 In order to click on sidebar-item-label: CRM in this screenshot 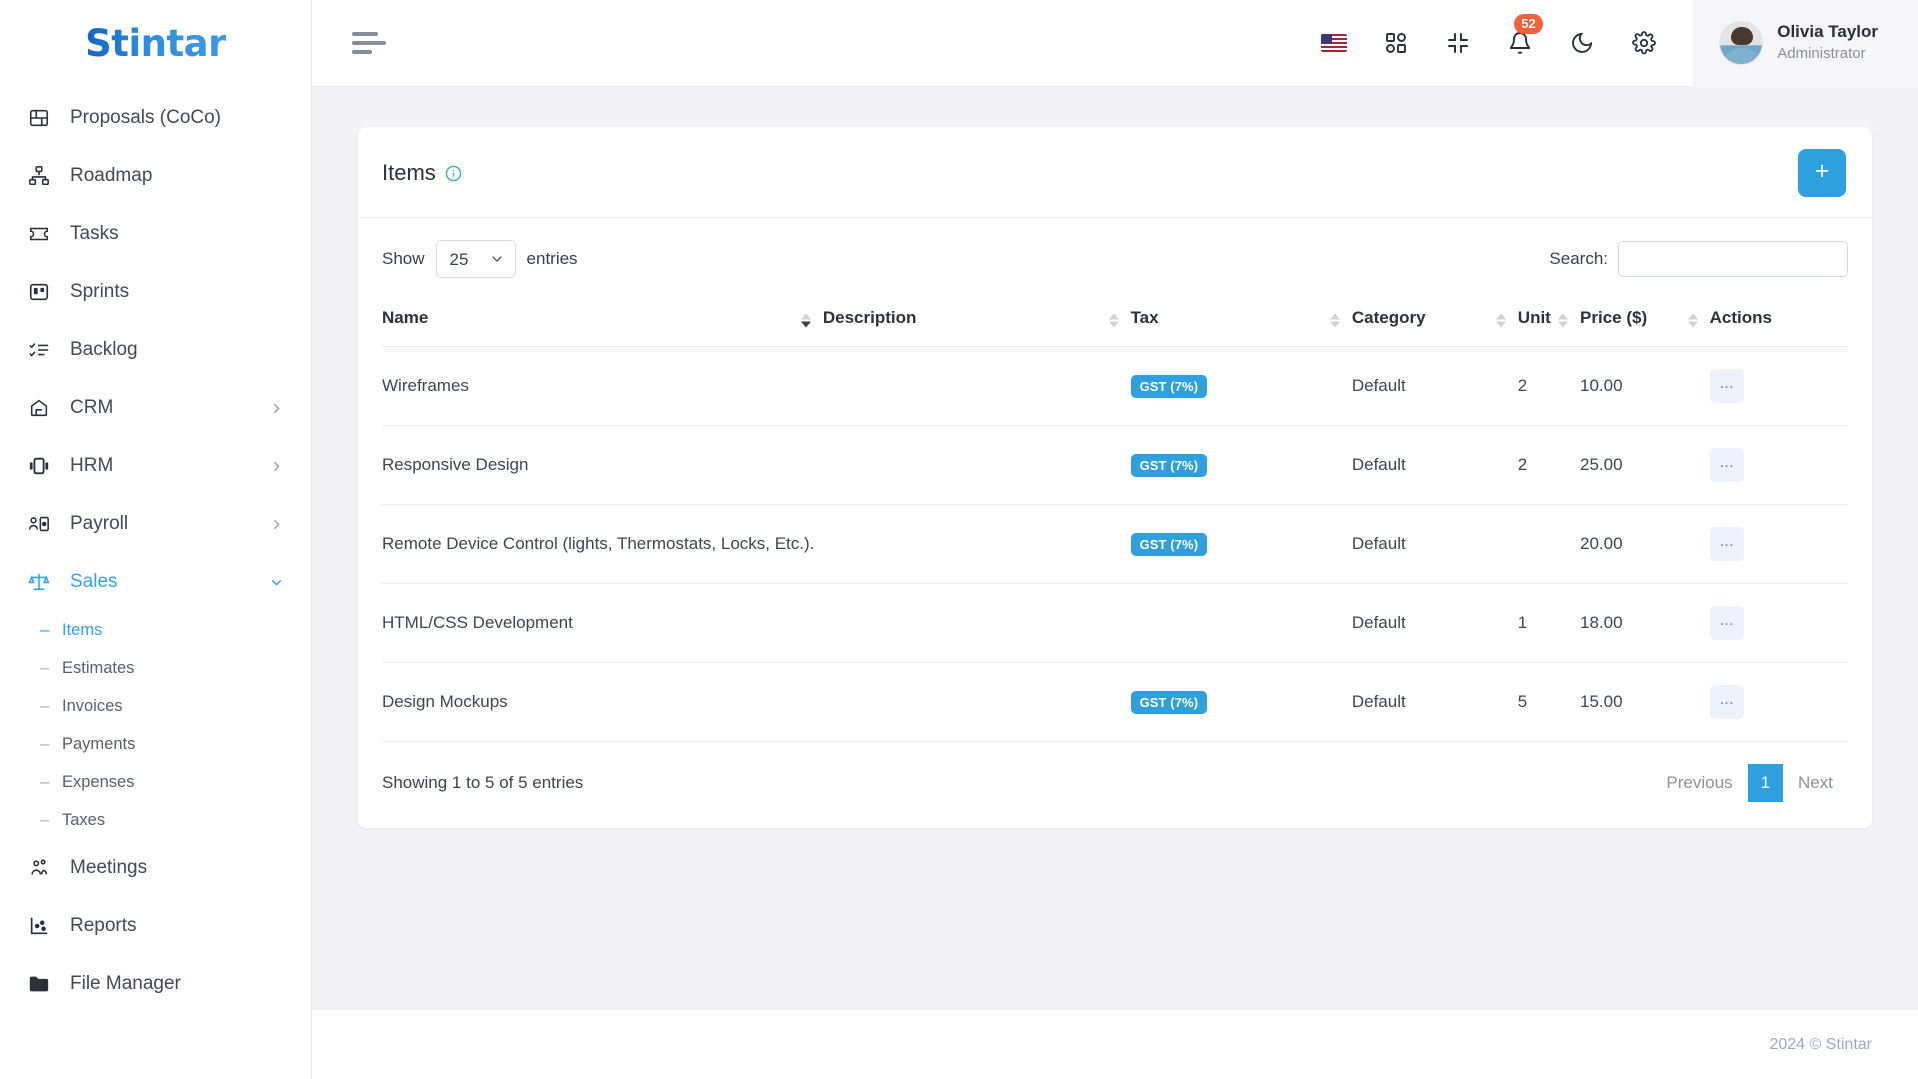, I will do `click(92, 407)`.